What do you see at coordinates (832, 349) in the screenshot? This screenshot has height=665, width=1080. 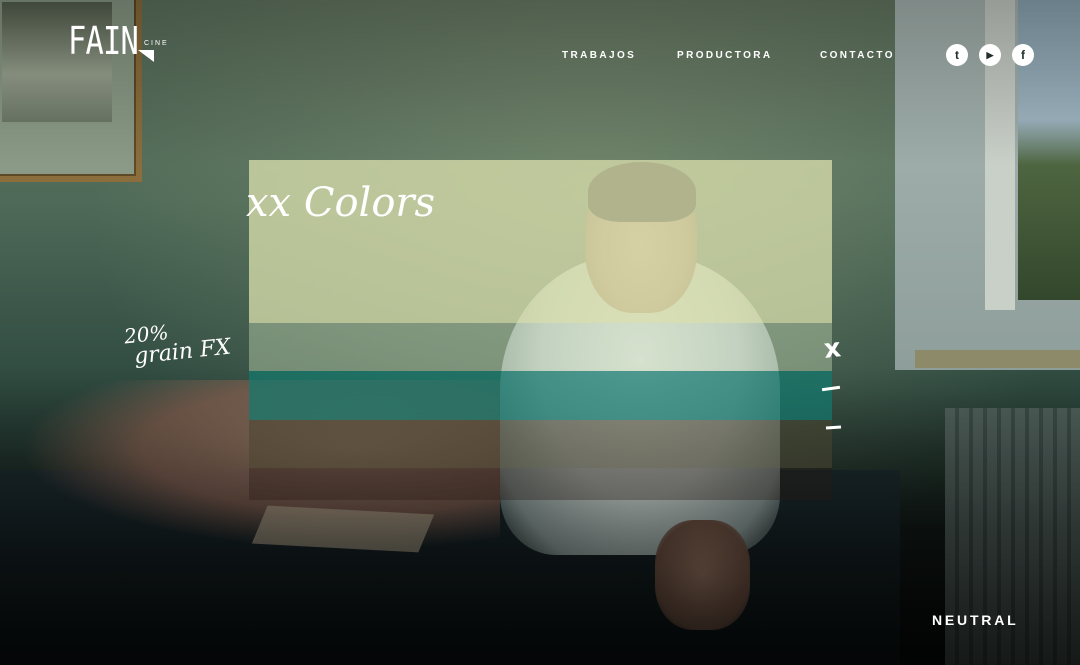 I see `close-icon: x` at bounding box center [832, 349].